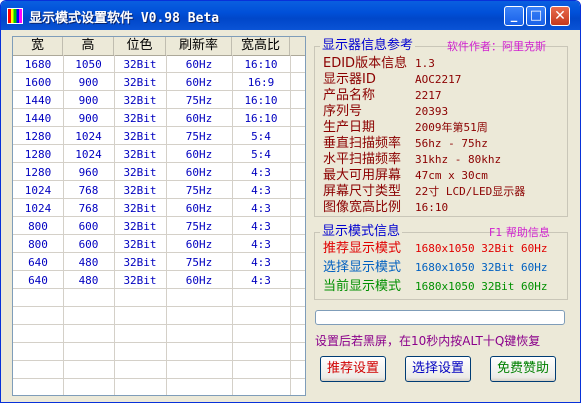 The height and width of the screenshot is (403, 581). I want to click on column-header-width: 宽, so click(38, 46).